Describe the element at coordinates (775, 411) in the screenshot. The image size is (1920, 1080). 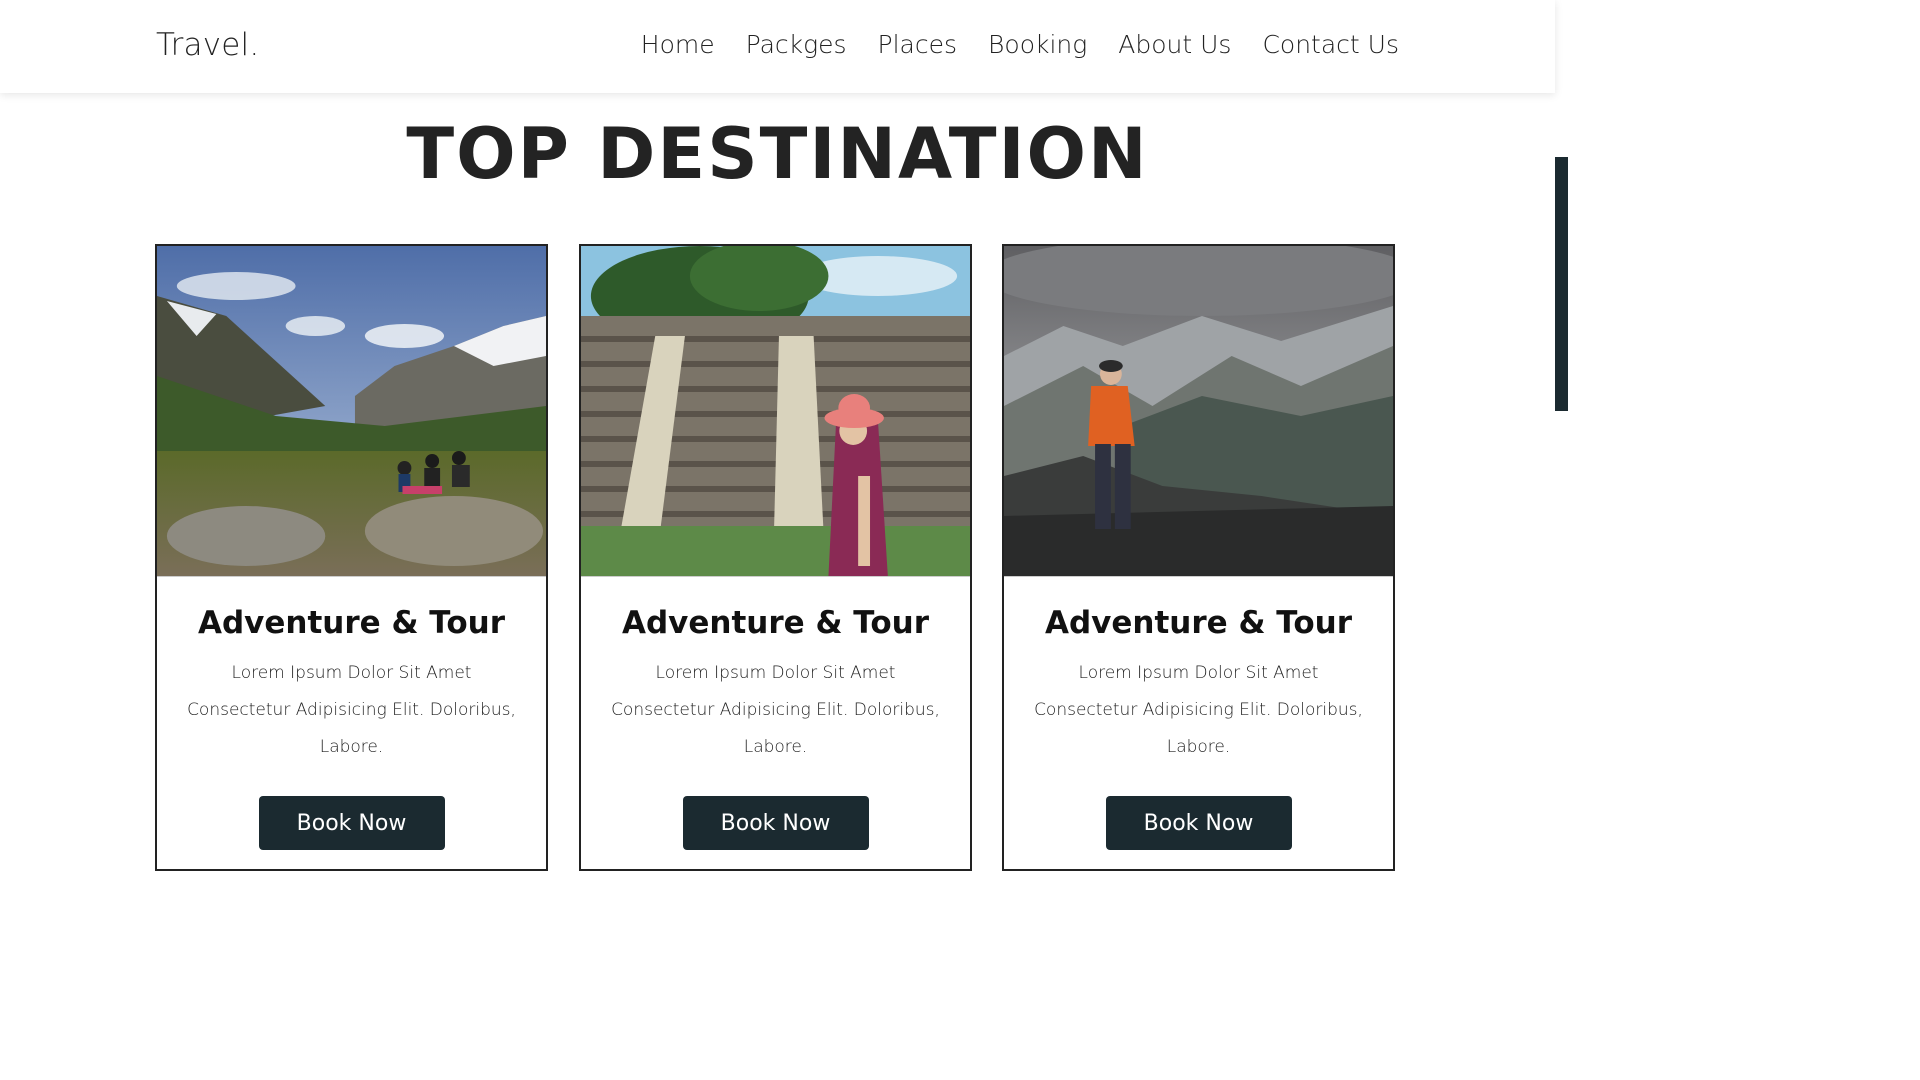
I see `ancient-pyramid-photo` at that location.